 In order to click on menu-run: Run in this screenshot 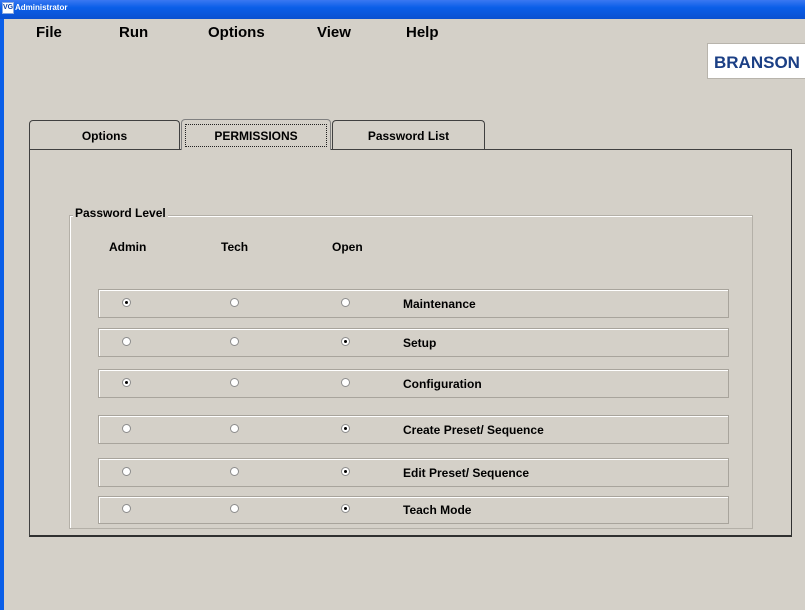, I will do `click(133, 32)`.